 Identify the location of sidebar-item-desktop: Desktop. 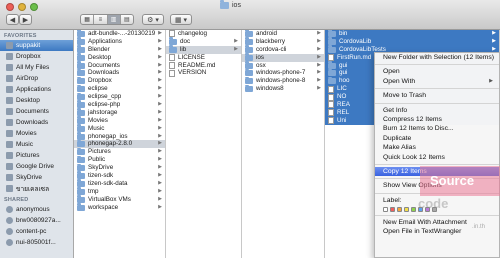
(36, 100).